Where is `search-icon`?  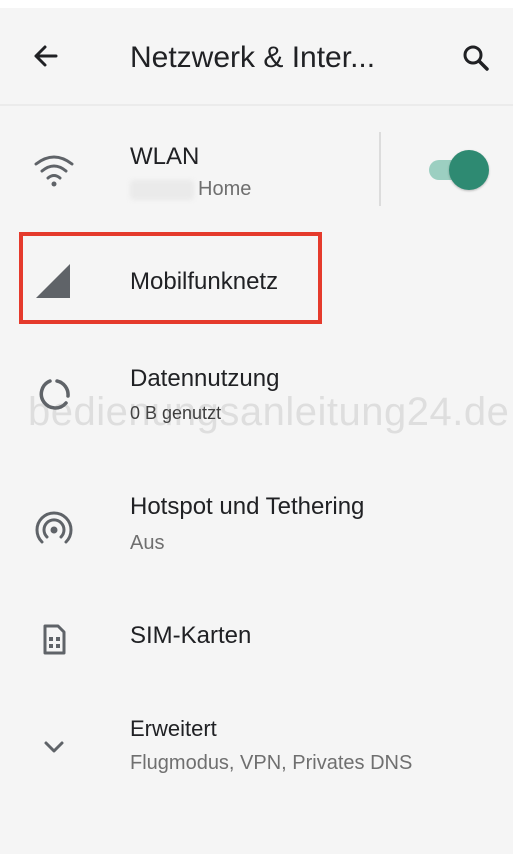
search-icon is located at coordinates (476, 58).